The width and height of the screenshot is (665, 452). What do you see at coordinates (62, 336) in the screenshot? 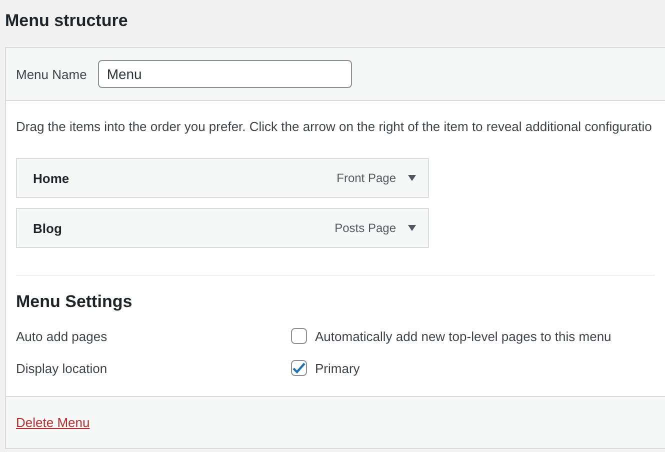
I see `setting-label: Auto add pages` at bounding box center [62, 336].